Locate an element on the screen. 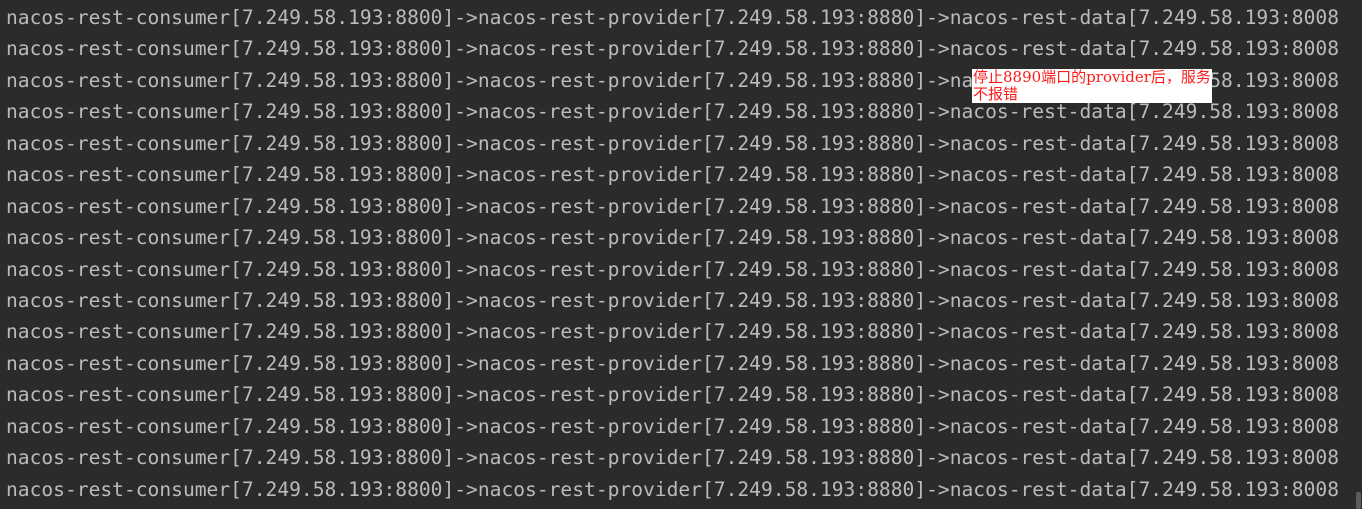  annotation-line-1: 停止8890端口的provider后，服务 is located at coordinates (1092, 77).